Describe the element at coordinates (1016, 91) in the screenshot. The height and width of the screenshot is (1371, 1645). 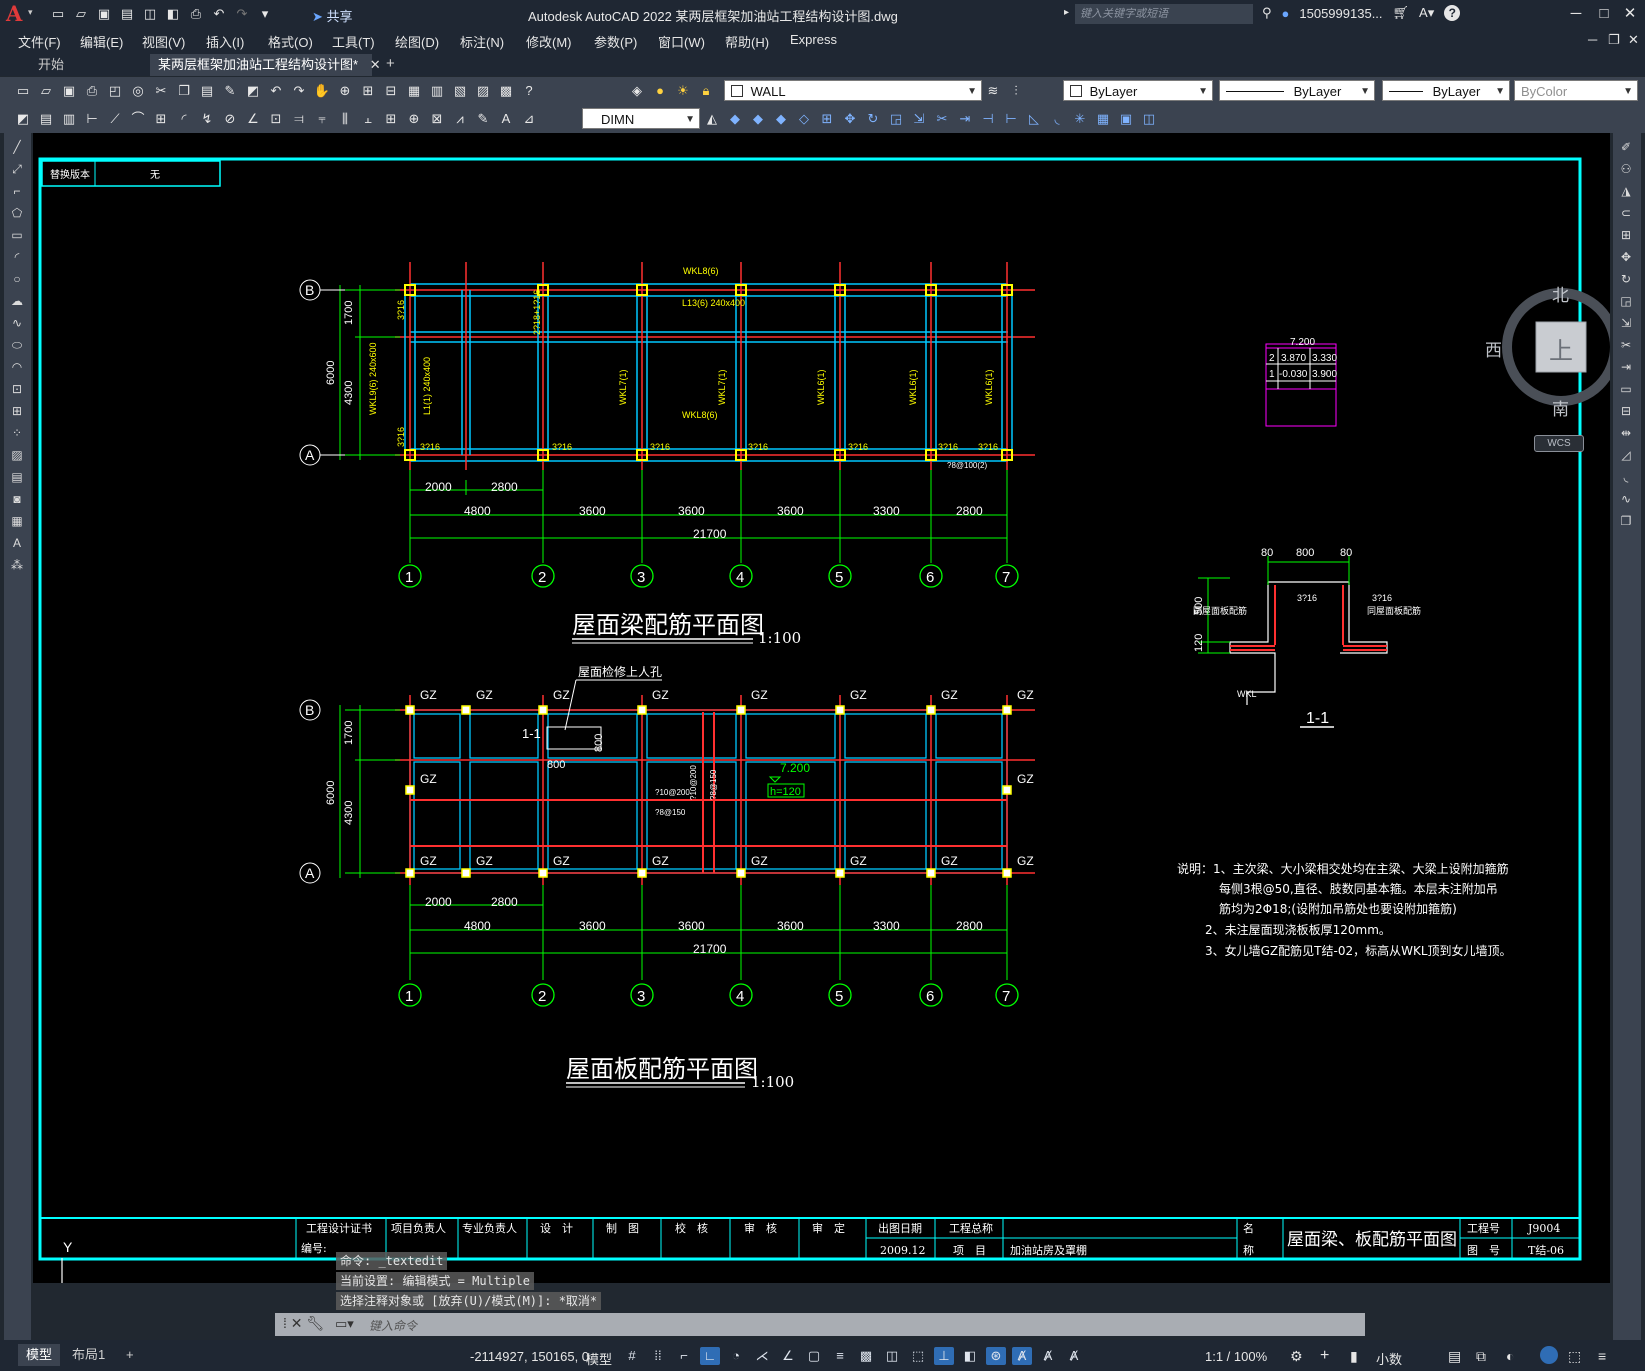
I see `layer-previous-icon: ⫶` at that location.